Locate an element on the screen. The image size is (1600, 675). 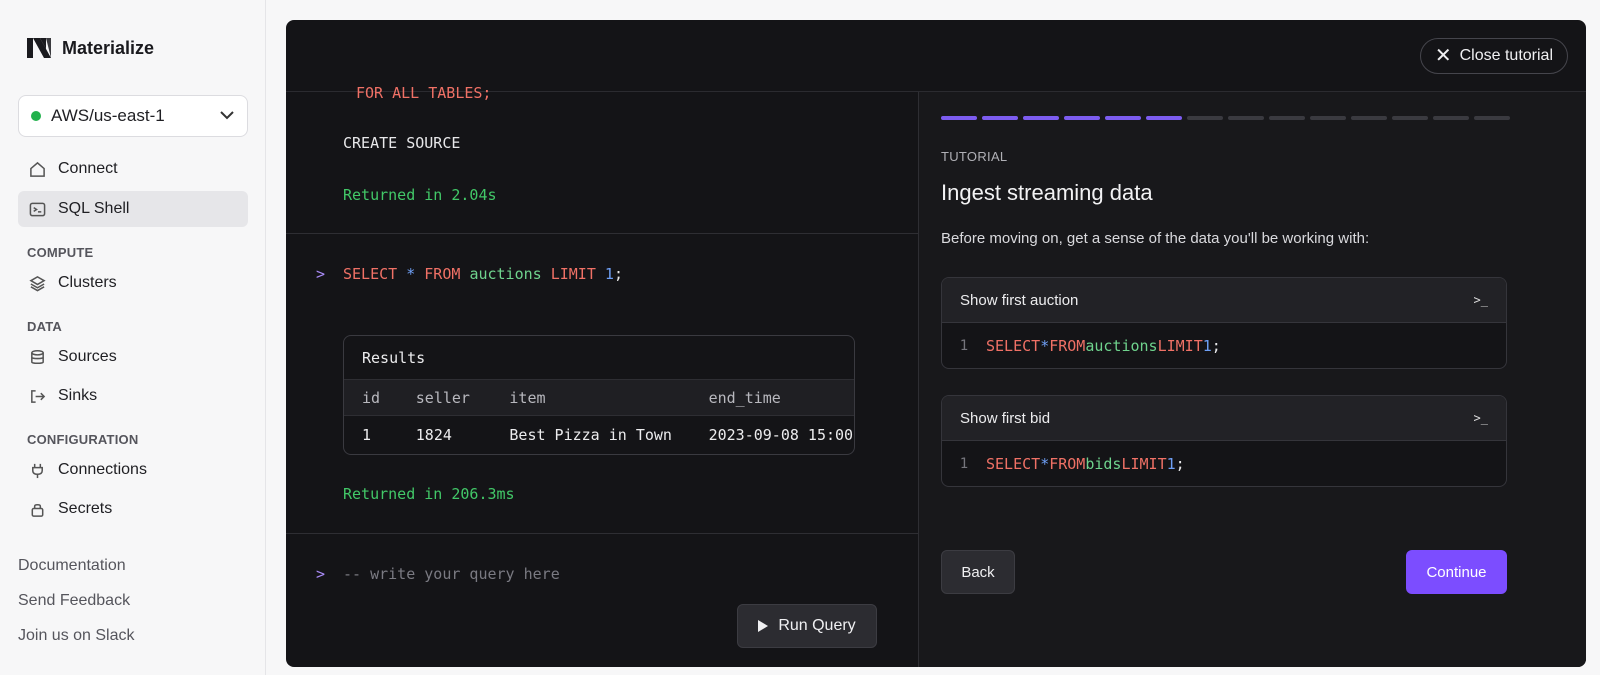
close-tutorial-label: Close tutorial is located at coordinates (1506, 55).